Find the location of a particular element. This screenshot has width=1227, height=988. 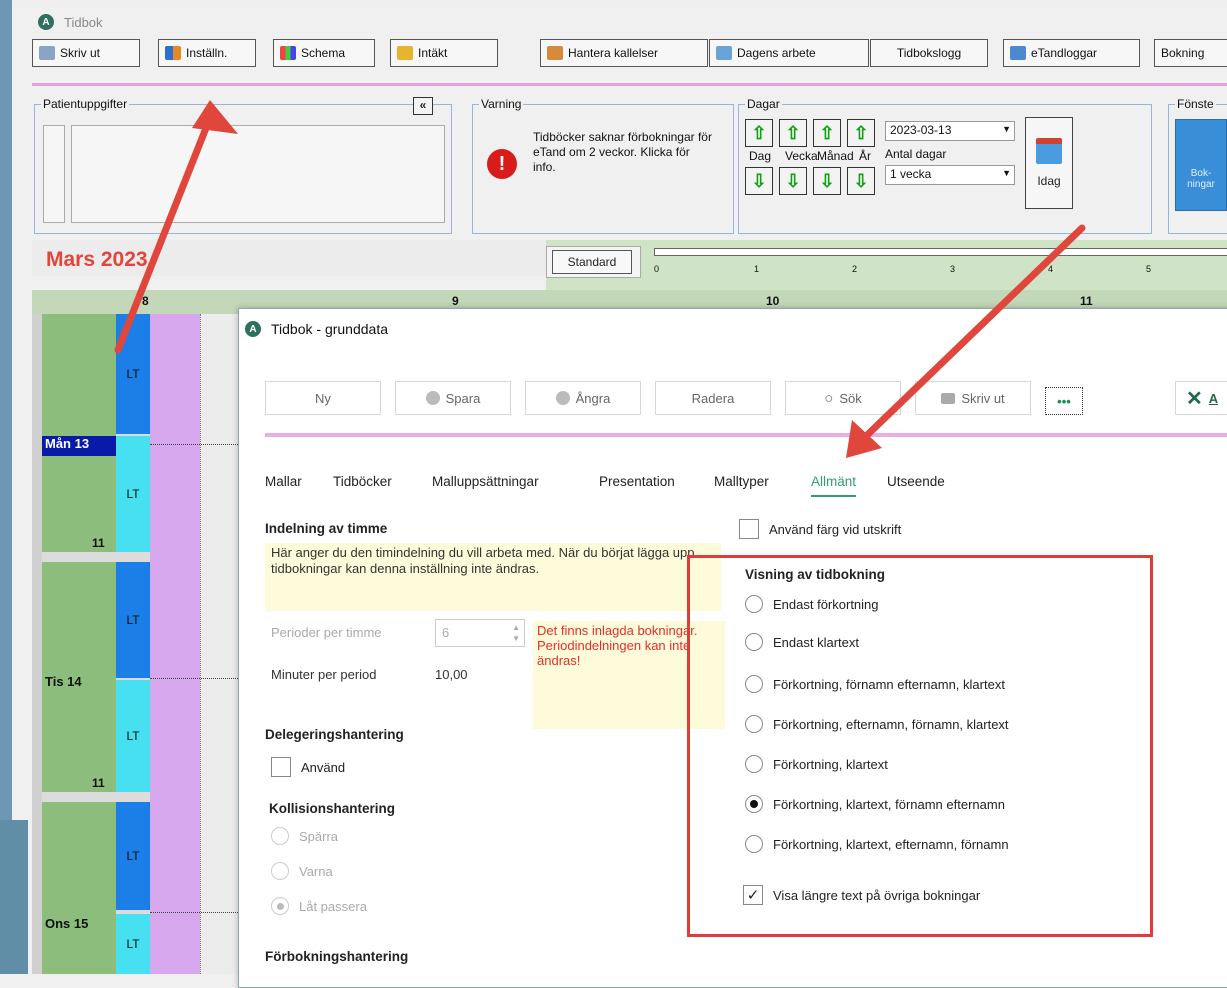

periods-input: 6 ▲ ▼ is located at coordinates (480, 633).